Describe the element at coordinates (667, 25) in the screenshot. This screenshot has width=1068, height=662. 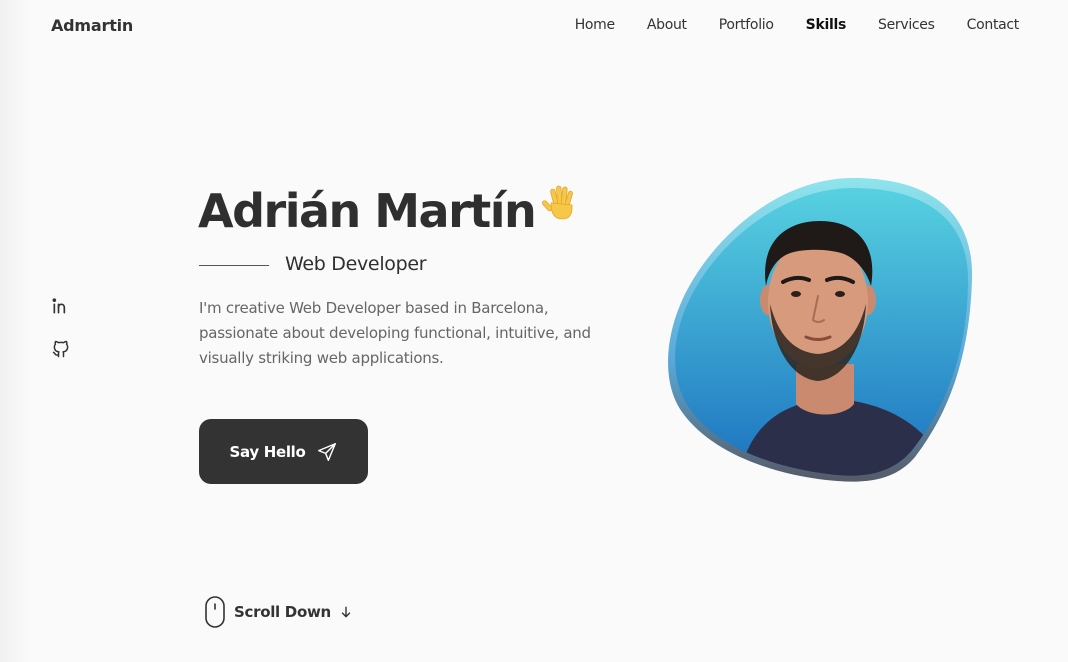
I see `nav-about: About` at that location.